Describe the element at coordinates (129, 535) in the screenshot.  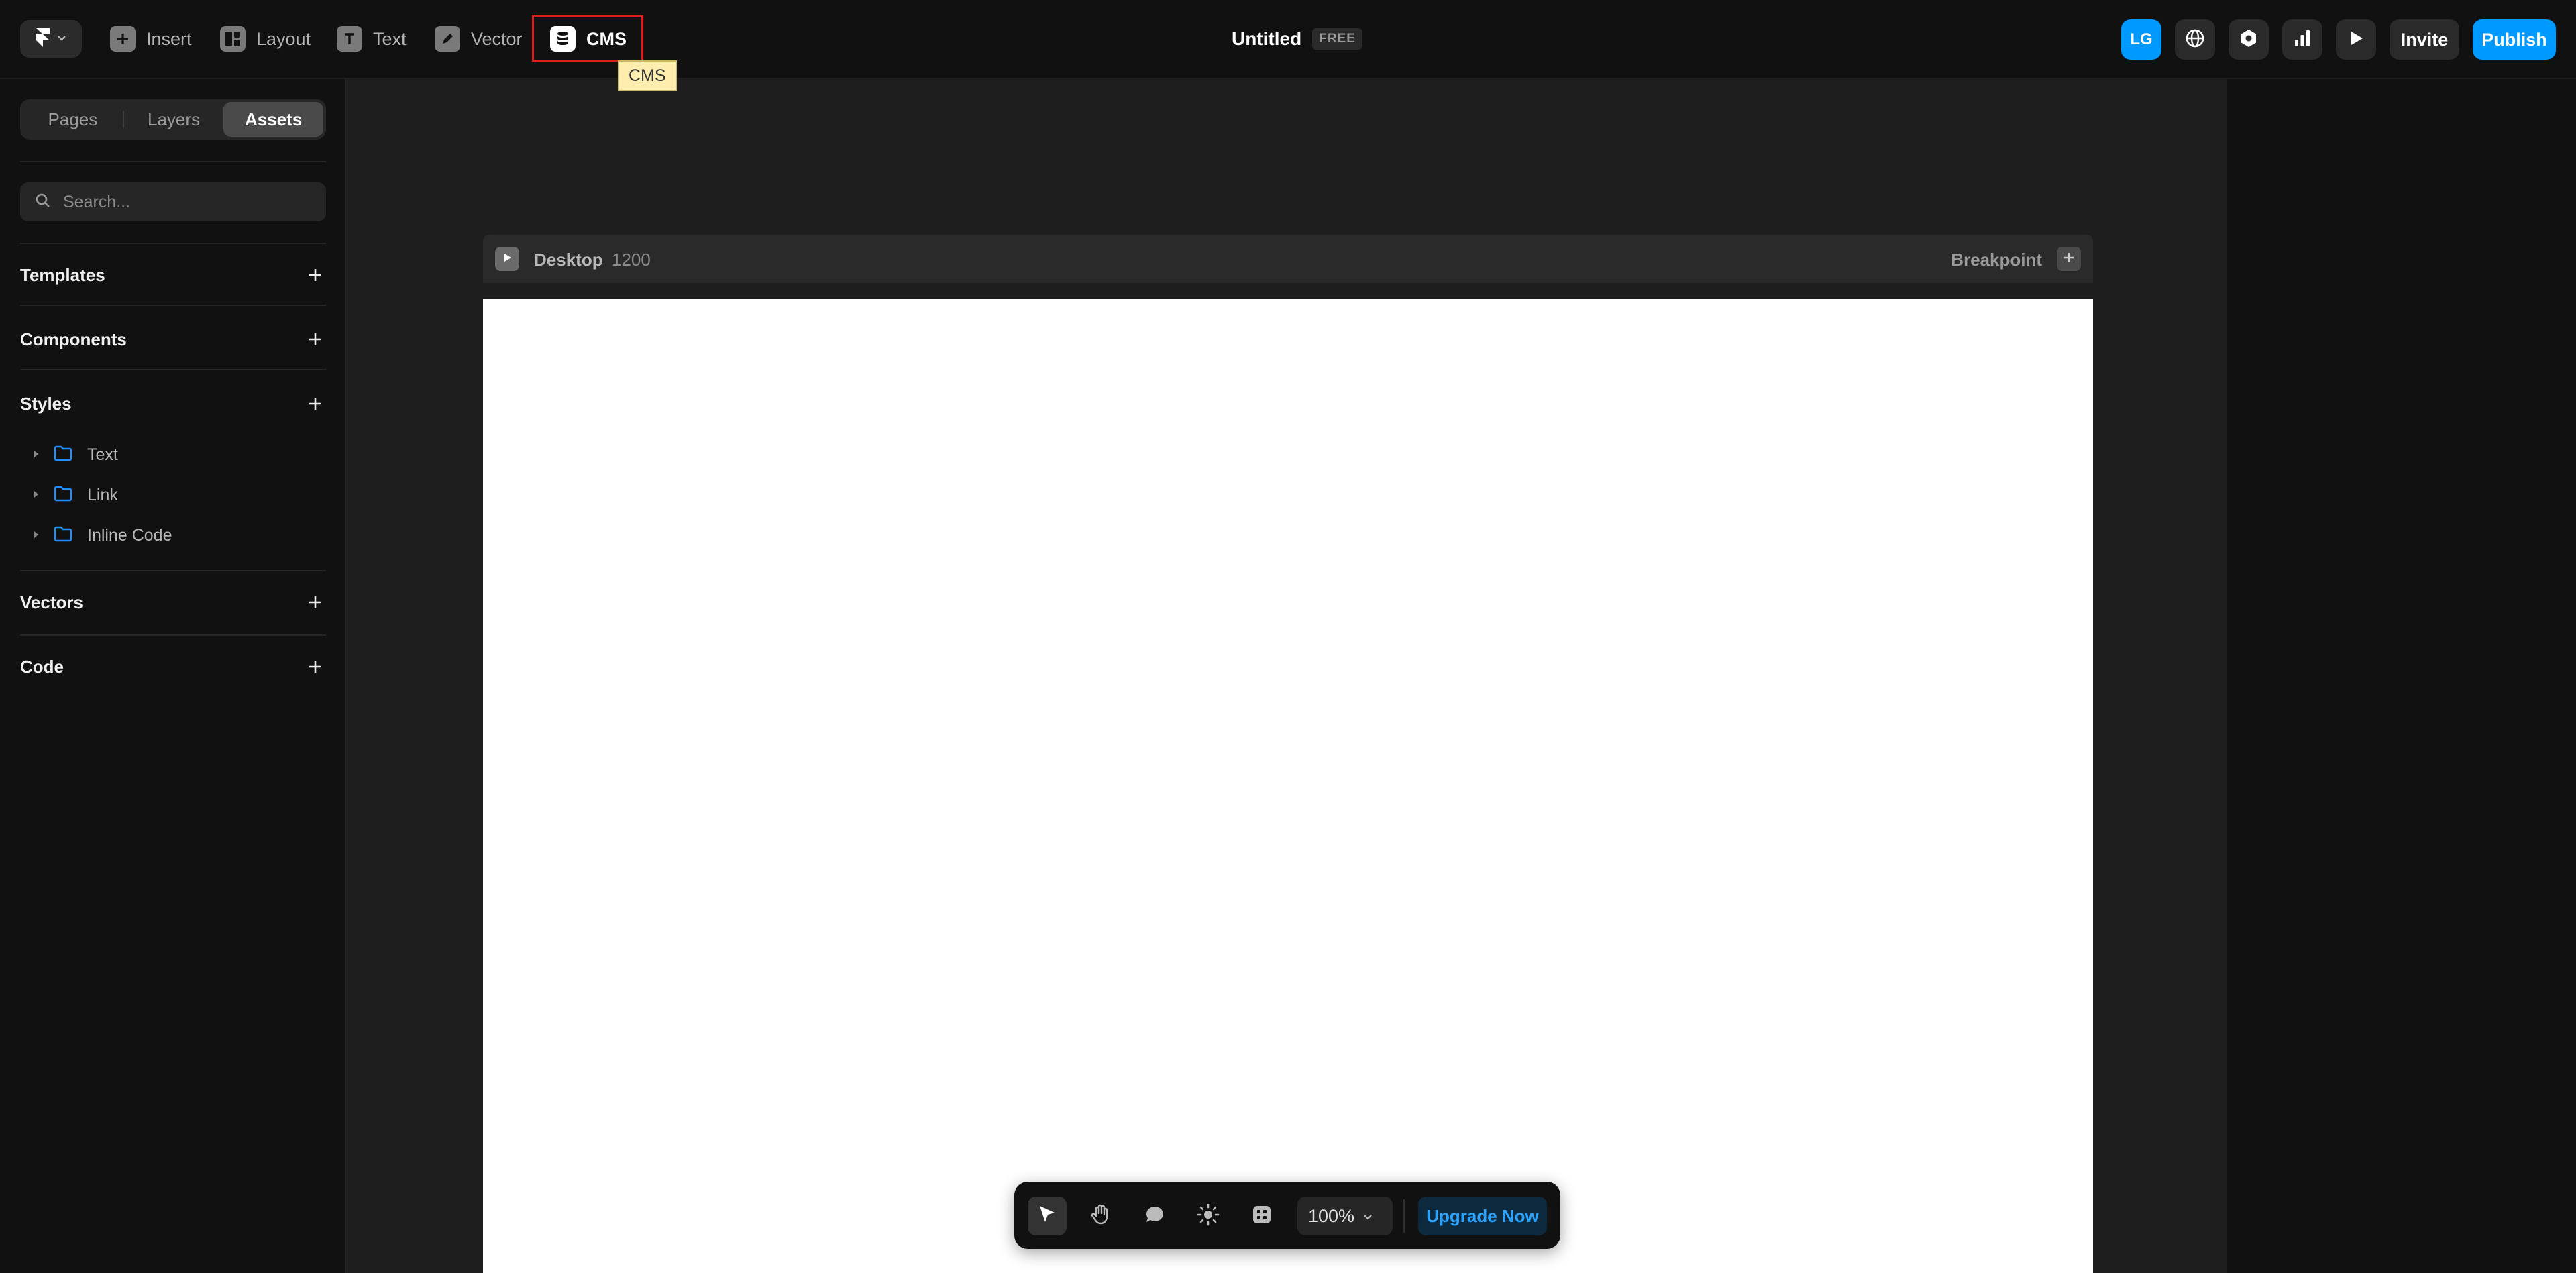
I see `style-folder-label: Inline Code` at that location.